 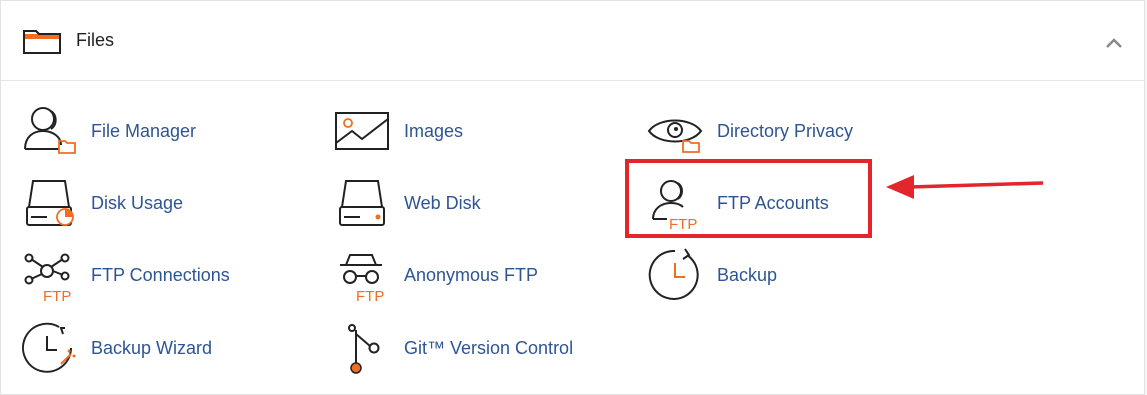 What do you see at coordinates (712, 275) in the screenshot?
I see `backup-link: Backup` at bounding box center [712, 275].